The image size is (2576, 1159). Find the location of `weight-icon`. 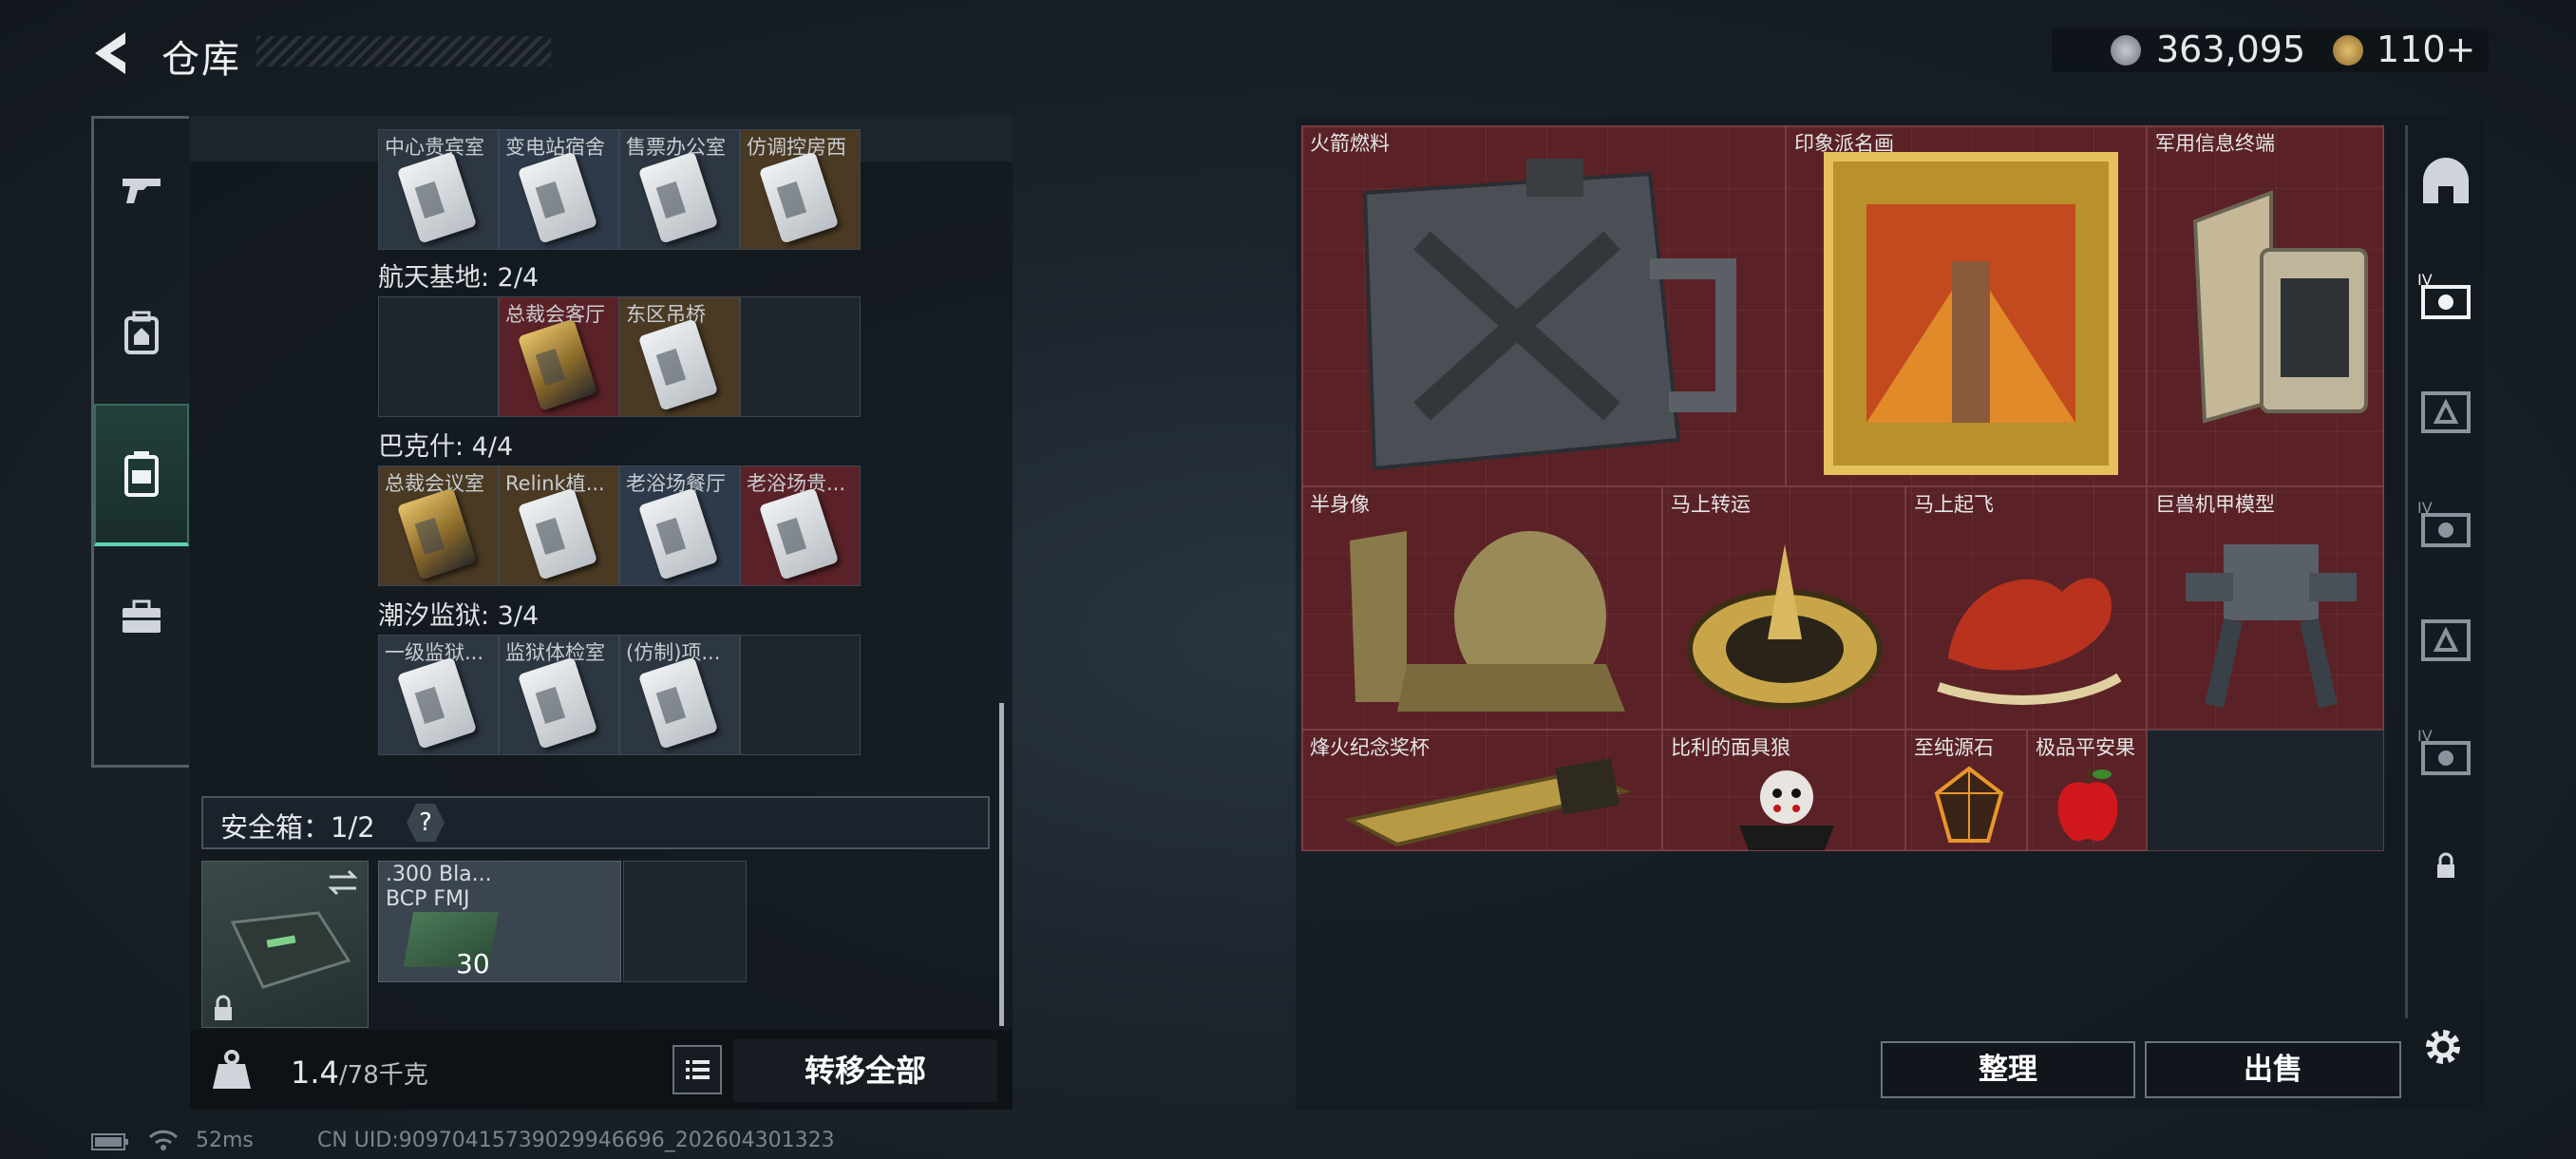

weight-icon is located at coordinates (232, 1069).